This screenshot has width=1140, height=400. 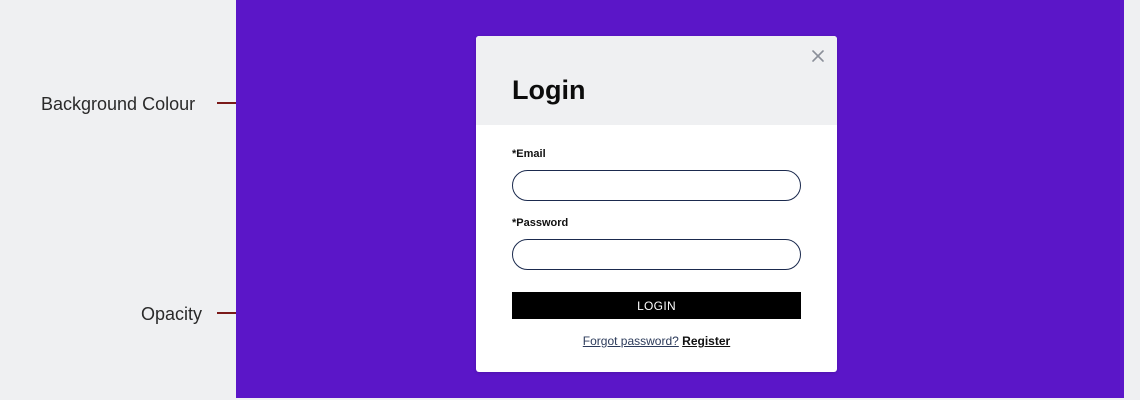 I want to click on login-button: LOGIN, so click(x=656, y=305).